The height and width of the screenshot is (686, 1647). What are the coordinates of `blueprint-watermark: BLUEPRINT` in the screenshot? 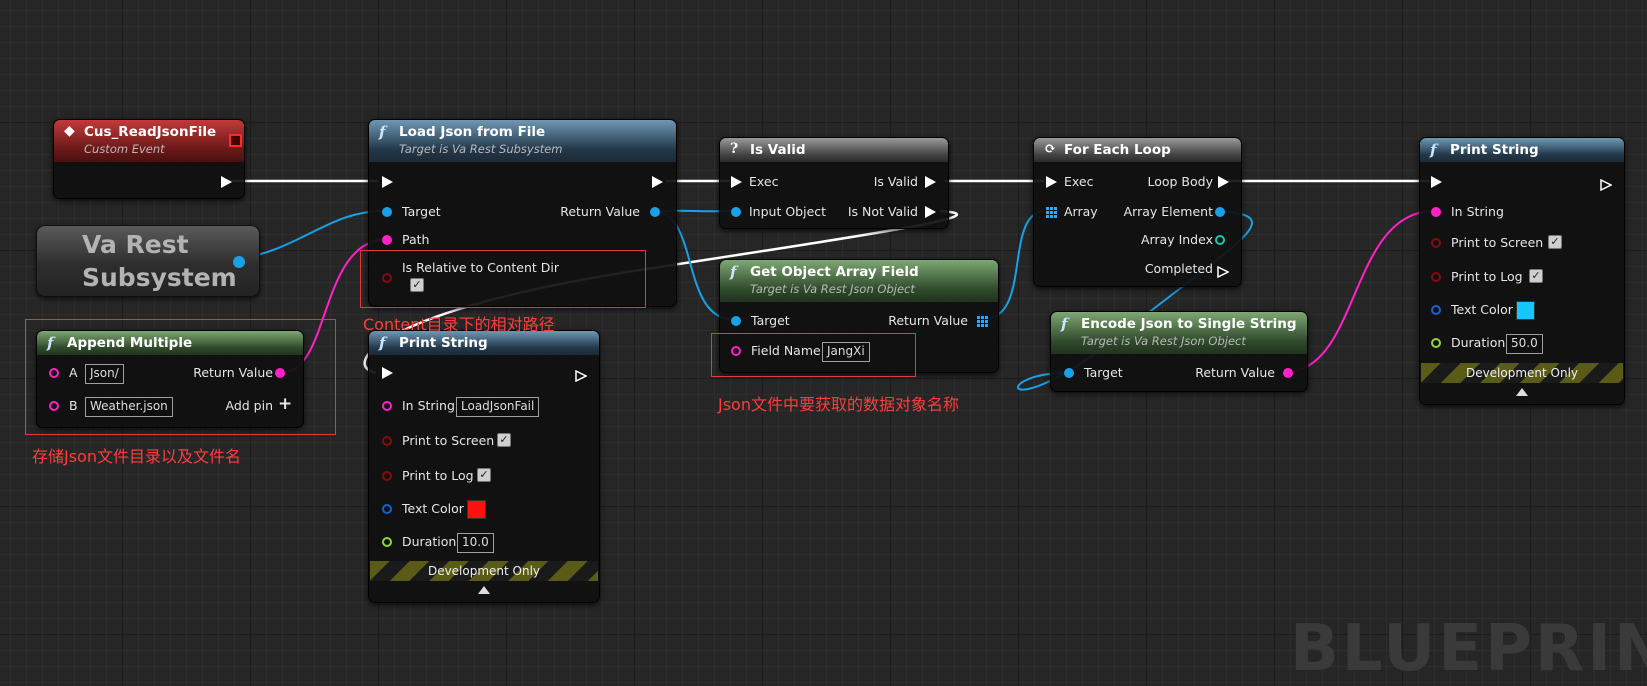 It's located at (1468, 649).